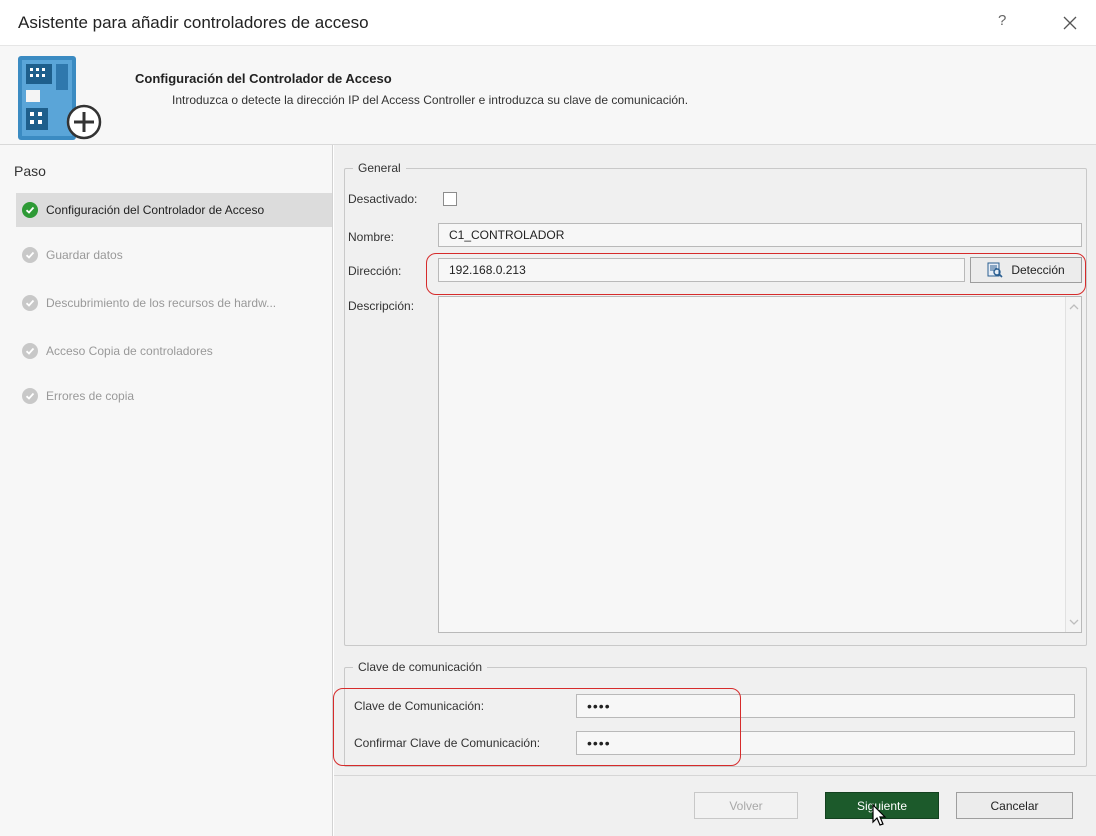 Image resolution: width=1096 pixels, height=836 pixels. What do you see at coordinates (379, 168) in the screenshot?
I see `general-legend: General` at bounding box center [379, 168].